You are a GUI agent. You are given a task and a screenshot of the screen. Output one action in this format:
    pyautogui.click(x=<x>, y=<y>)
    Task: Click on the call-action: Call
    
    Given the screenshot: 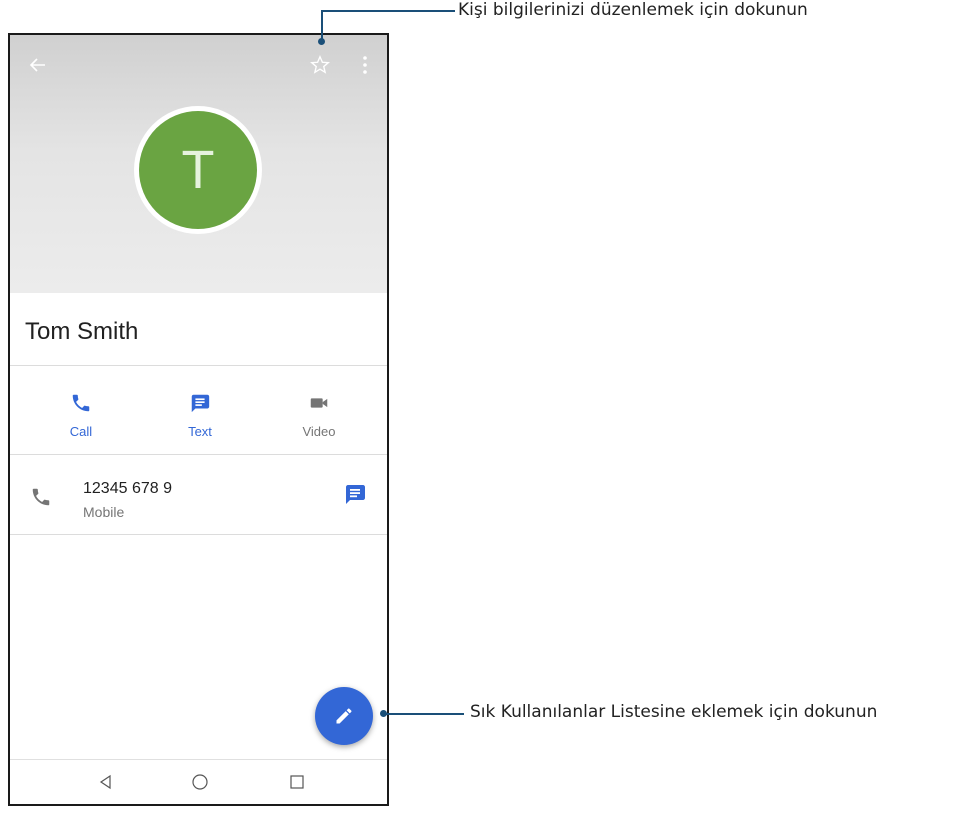 What is the action you would take?
    pyautogui.click(x=81, y=414)
    